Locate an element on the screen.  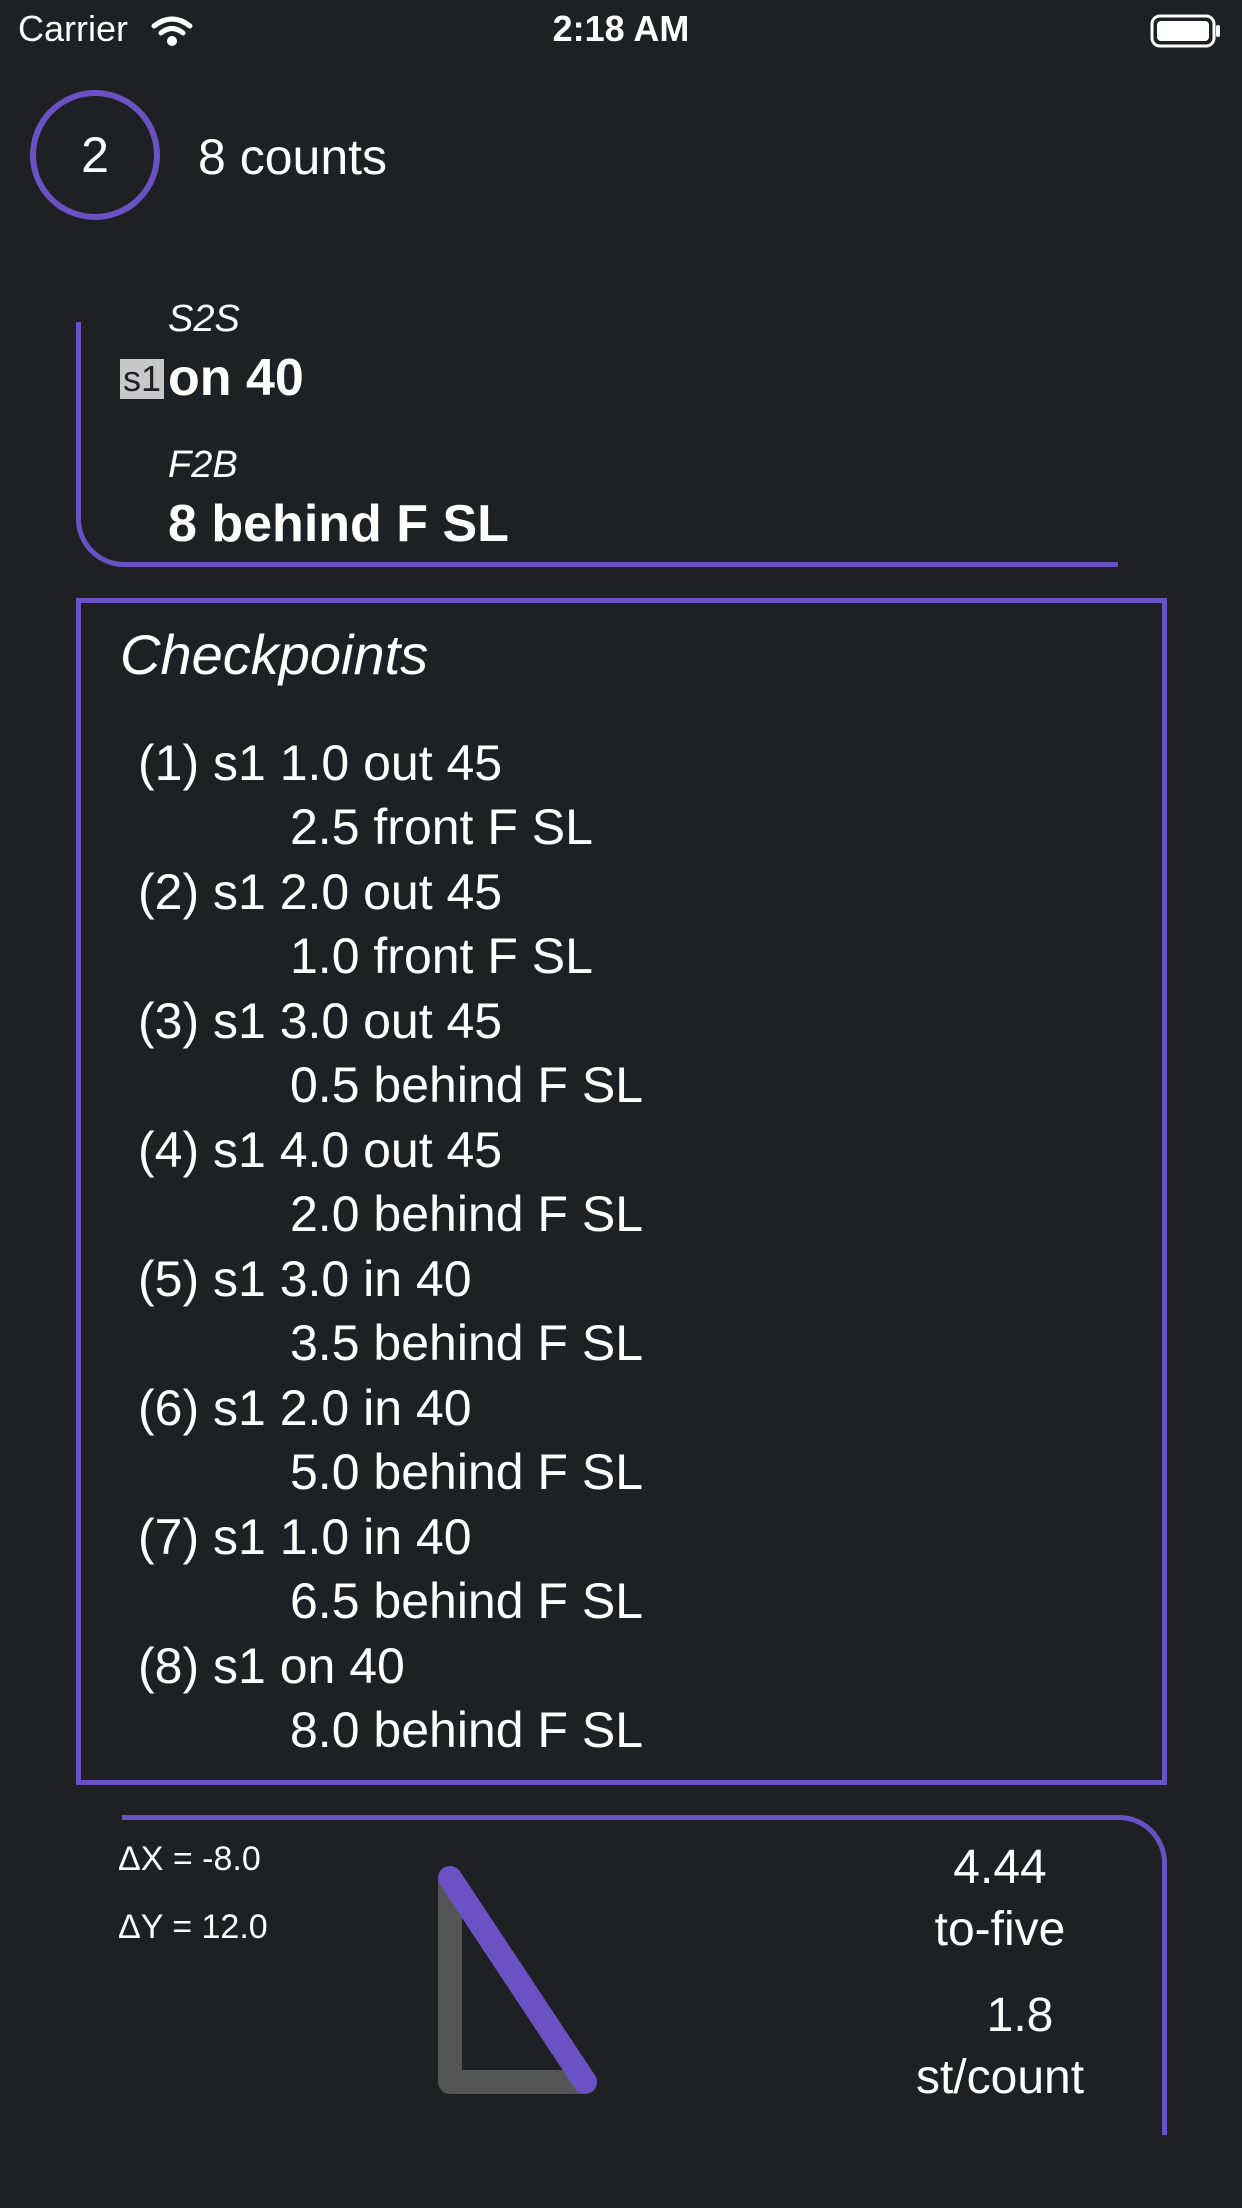
f2b-caption: F2B is located at coordinates (203, 465).